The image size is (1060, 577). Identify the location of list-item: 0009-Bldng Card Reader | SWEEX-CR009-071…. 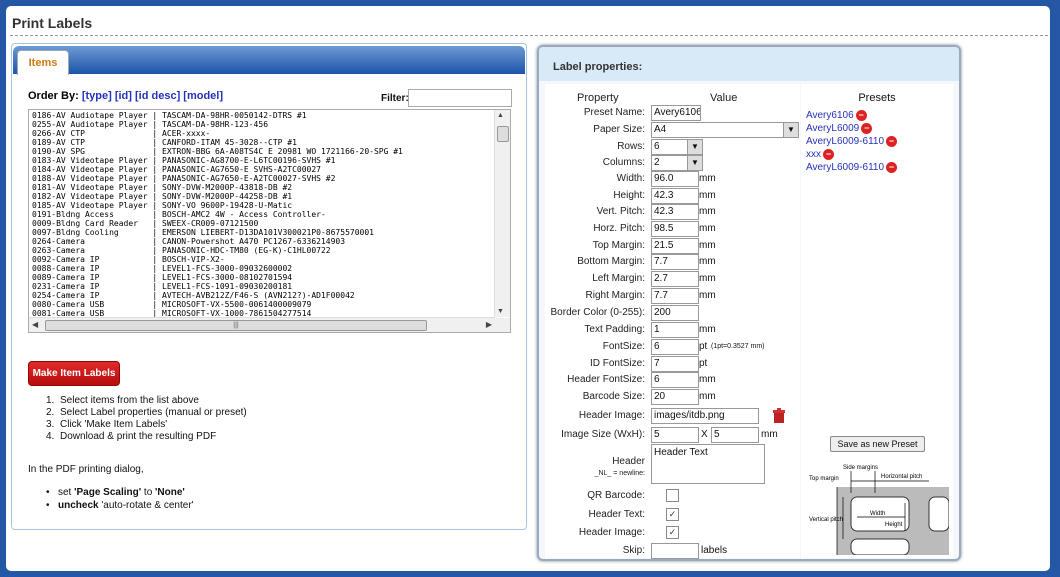
(217, 223).